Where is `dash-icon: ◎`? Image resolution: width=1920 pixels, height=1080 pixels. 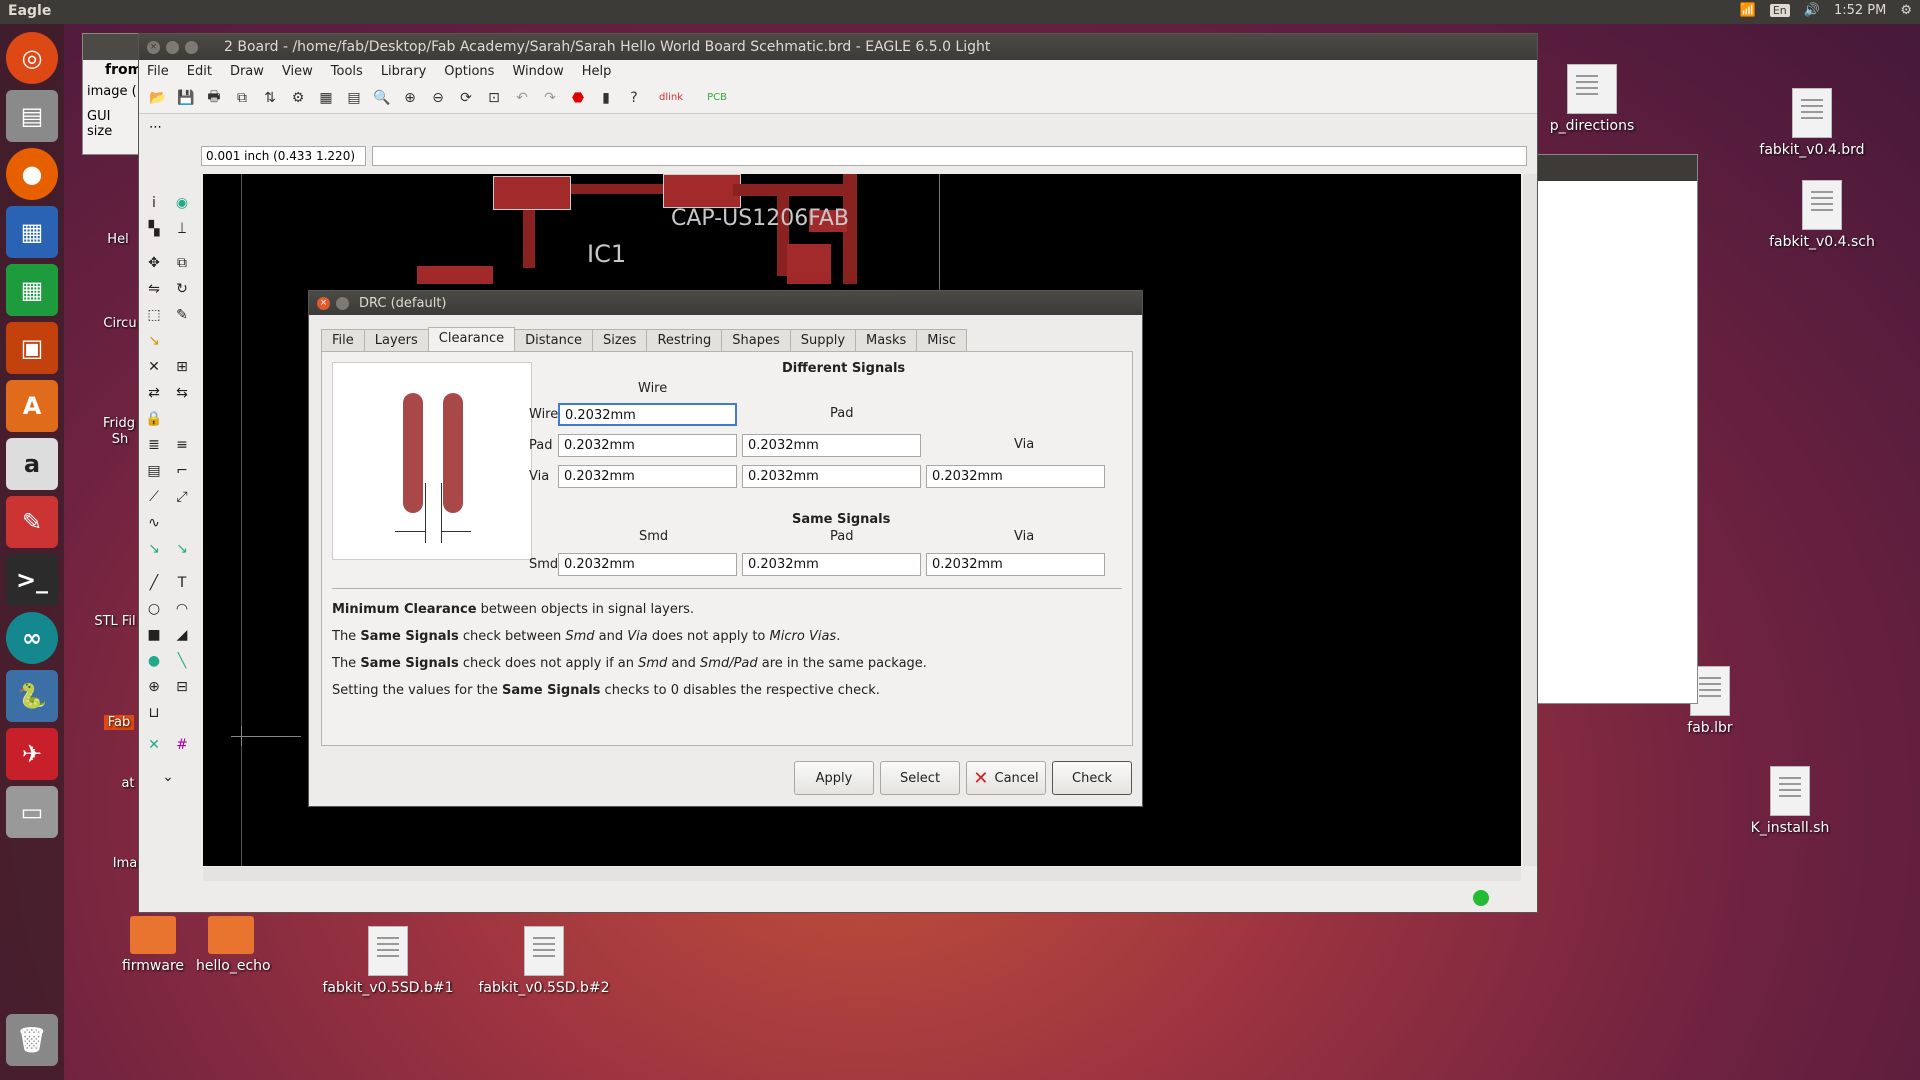
dash-icon: ◎ is located at coordinates (32, 58).